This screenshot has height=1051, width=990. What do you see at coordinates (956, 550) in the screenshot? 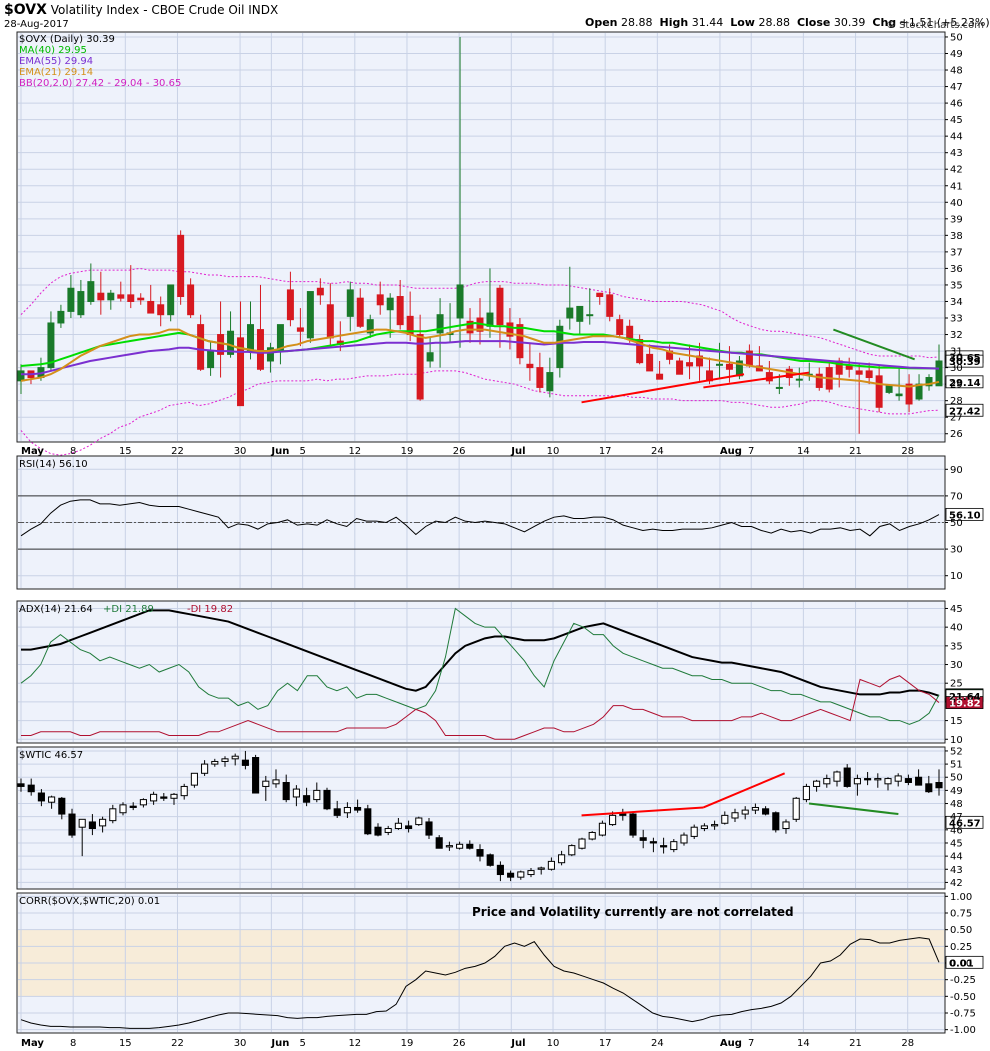
I see `y-tick-label: 30` at bounding box center [956, 550].